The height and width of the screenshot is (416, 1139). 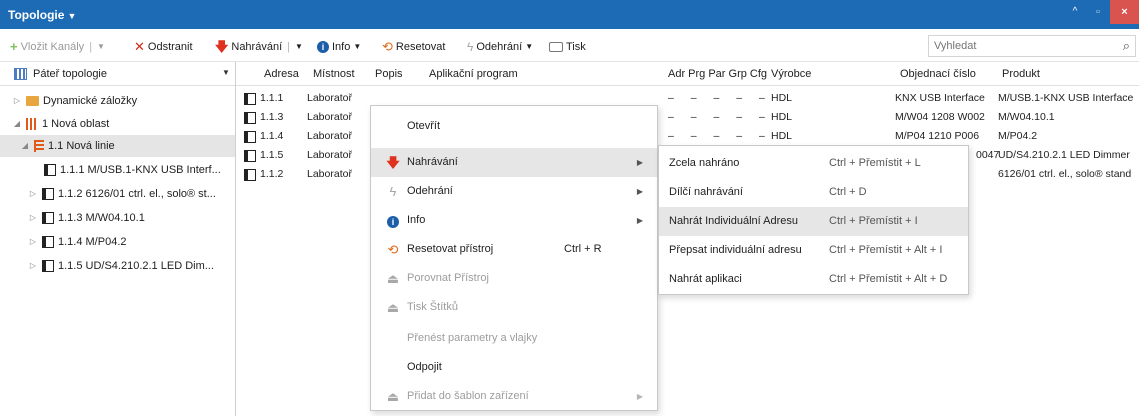 What do you see at coordinates (735, 250) in the screenshot?
I see `submenu-item-label: Přepsat individuální adresu` at bounding box center [735, 250].